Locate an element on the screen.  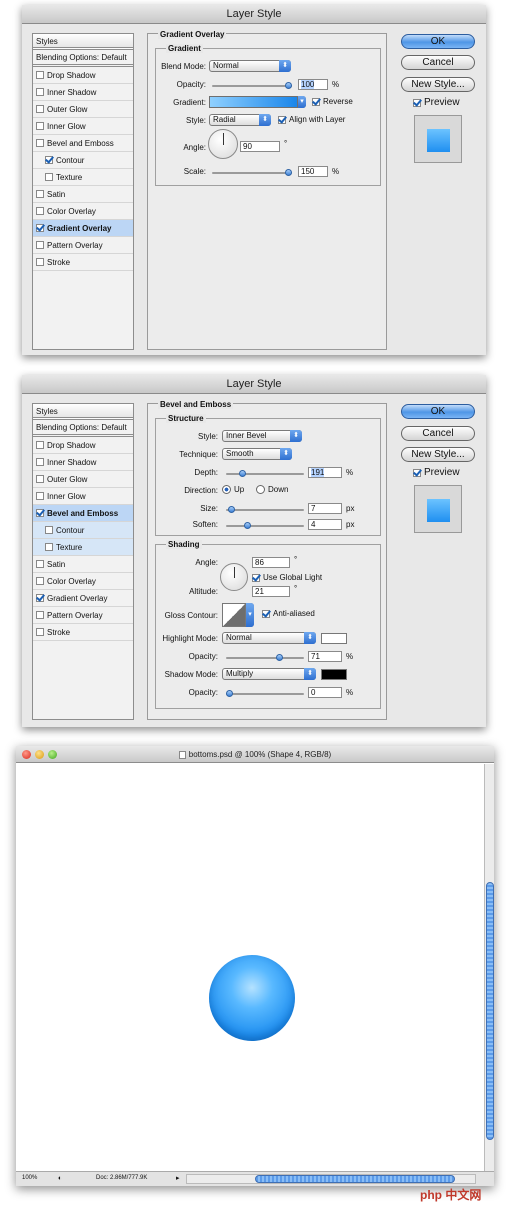
style-item-outer-glow: Outer Glow is located at coordinates (83, 109).